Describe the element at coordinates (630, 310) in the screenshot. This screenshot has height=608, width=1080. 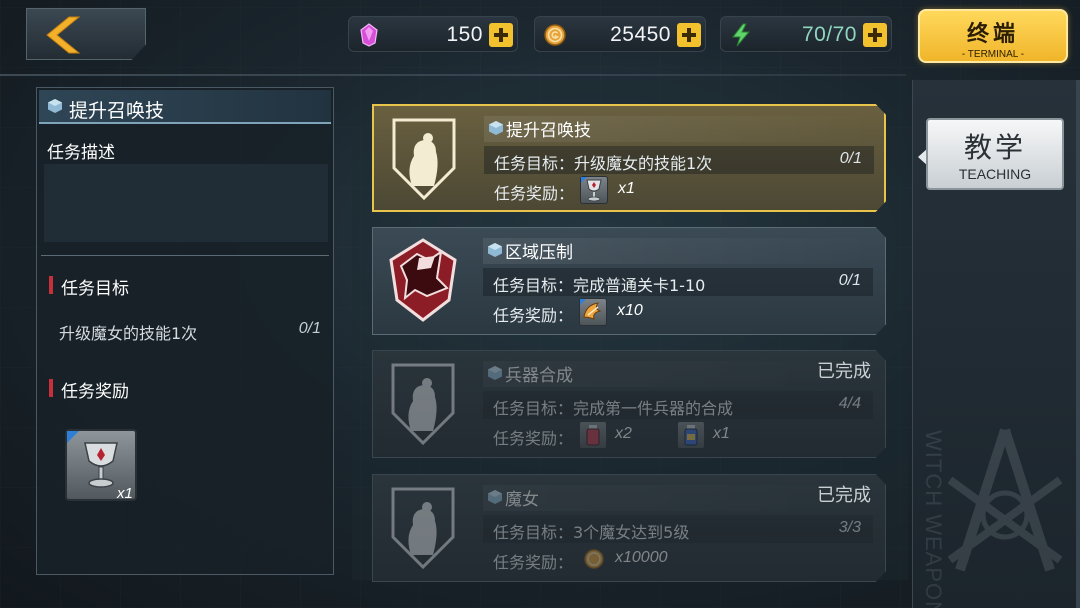
I see `reward-qty: x10` at that location.